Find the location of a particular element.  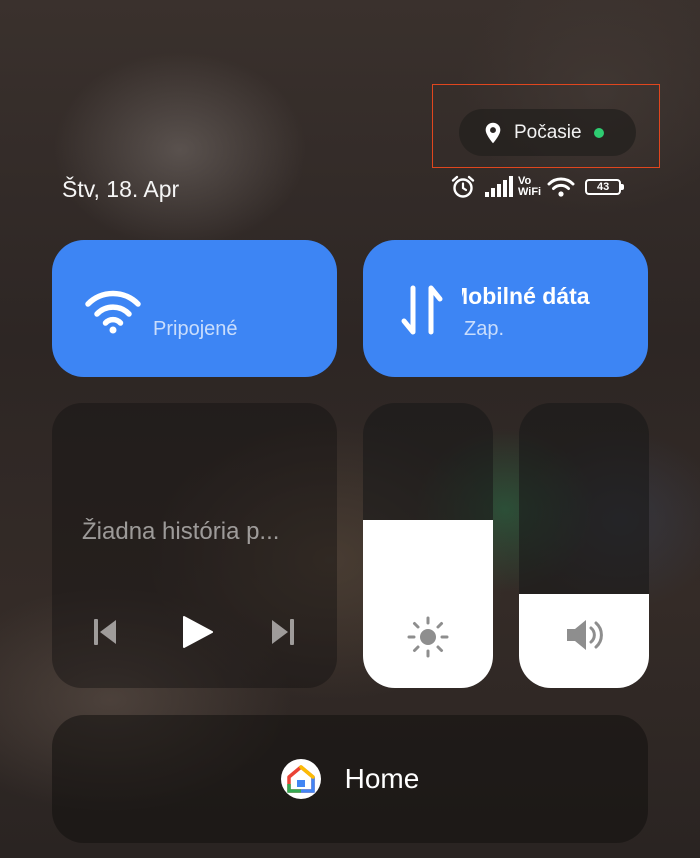

battery-icon: 43 is located at coordinates (605, 187).